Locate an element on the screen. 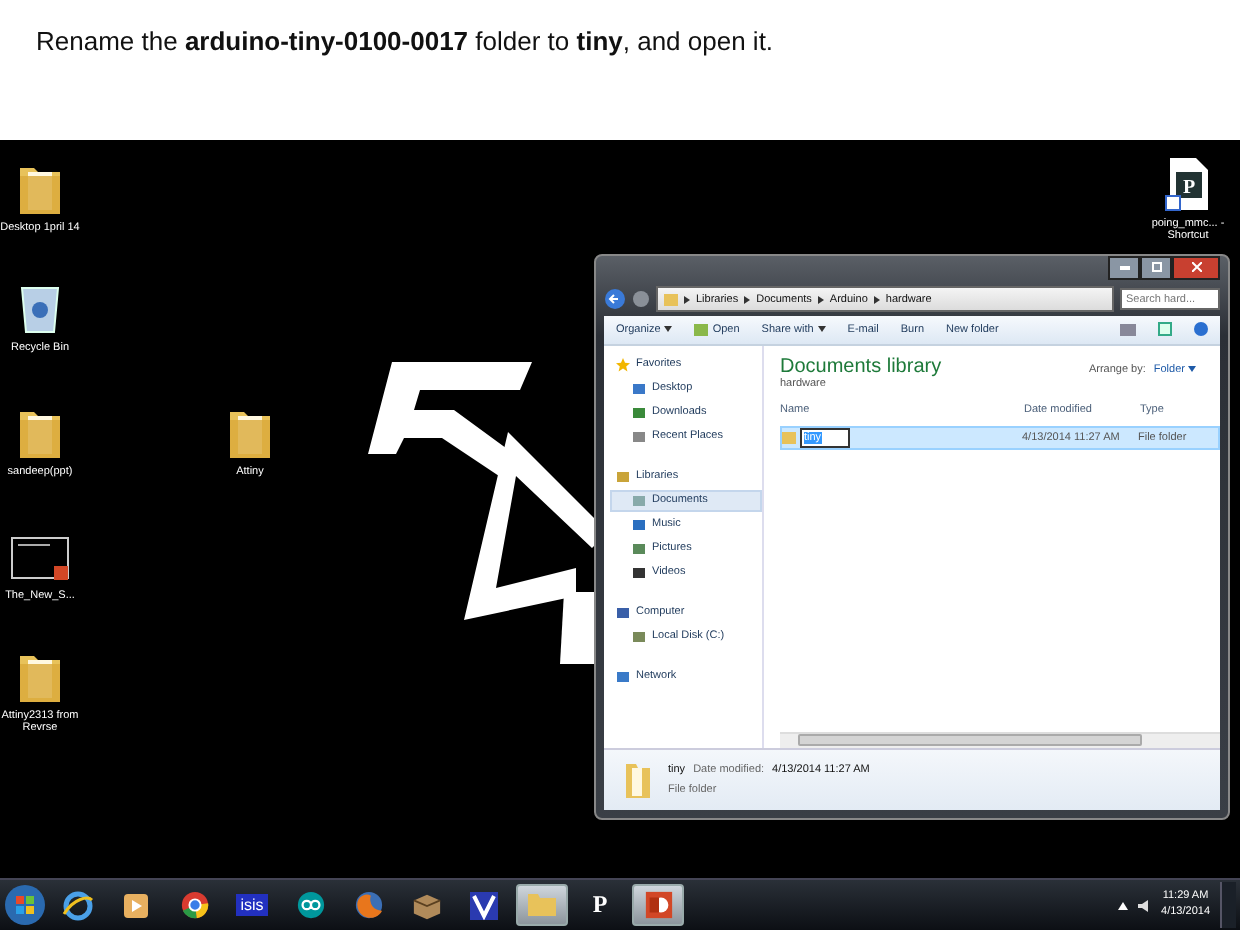 The image size is (1240, 930). minimize-button is located at coordinates (1124, 267).